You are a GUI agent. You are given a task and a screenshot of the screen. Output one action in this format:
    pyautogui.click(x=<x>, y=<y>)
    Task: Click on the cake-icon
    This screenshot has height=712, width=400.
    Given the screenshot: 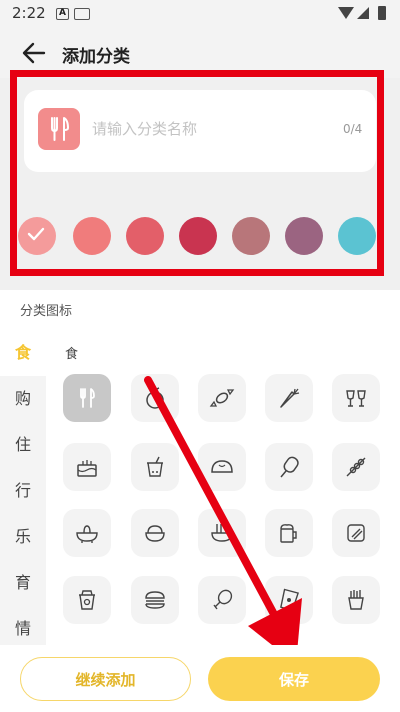 What is the action you would take?
    pyautogui.click(x=87, y=468)
    